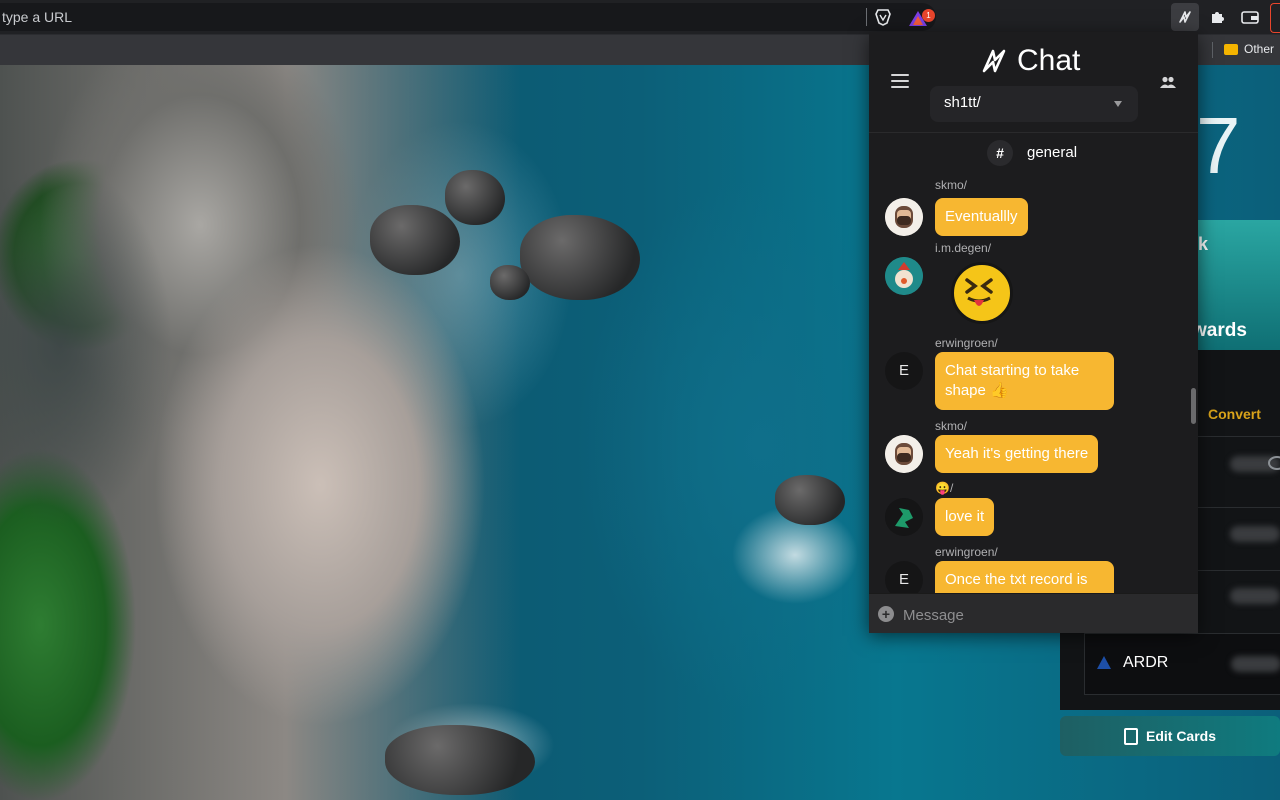 This screenshot has height=800, width=1280. I want to click on message-bubble: Yeah it's getting there, so click(1017, 454).